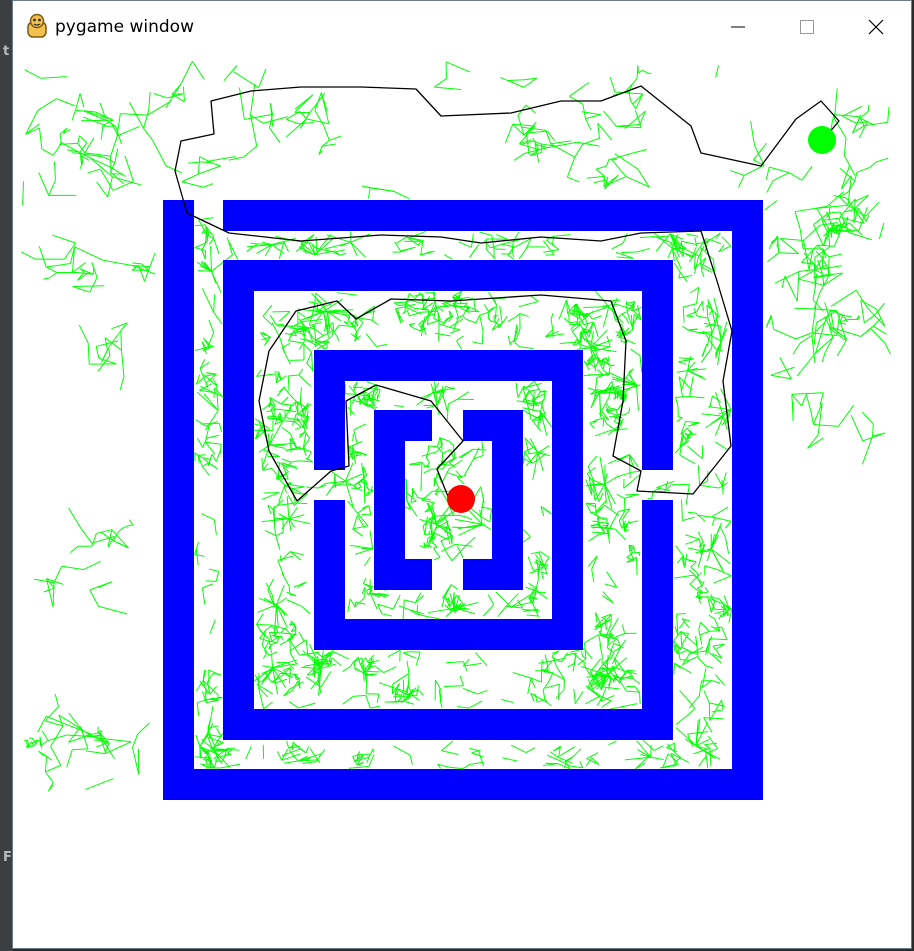 The image size is (914, 951). Describe the element at coordinates (124, 27) in the screenshot. I see `window-title: pygame window` at that location.